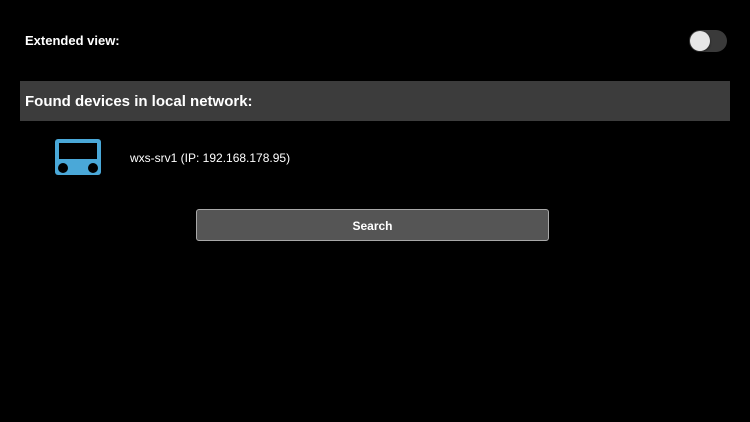 The width and height of the screenshot is (750, 422). I want to click on extended-view-toggle, so click(708, 41).